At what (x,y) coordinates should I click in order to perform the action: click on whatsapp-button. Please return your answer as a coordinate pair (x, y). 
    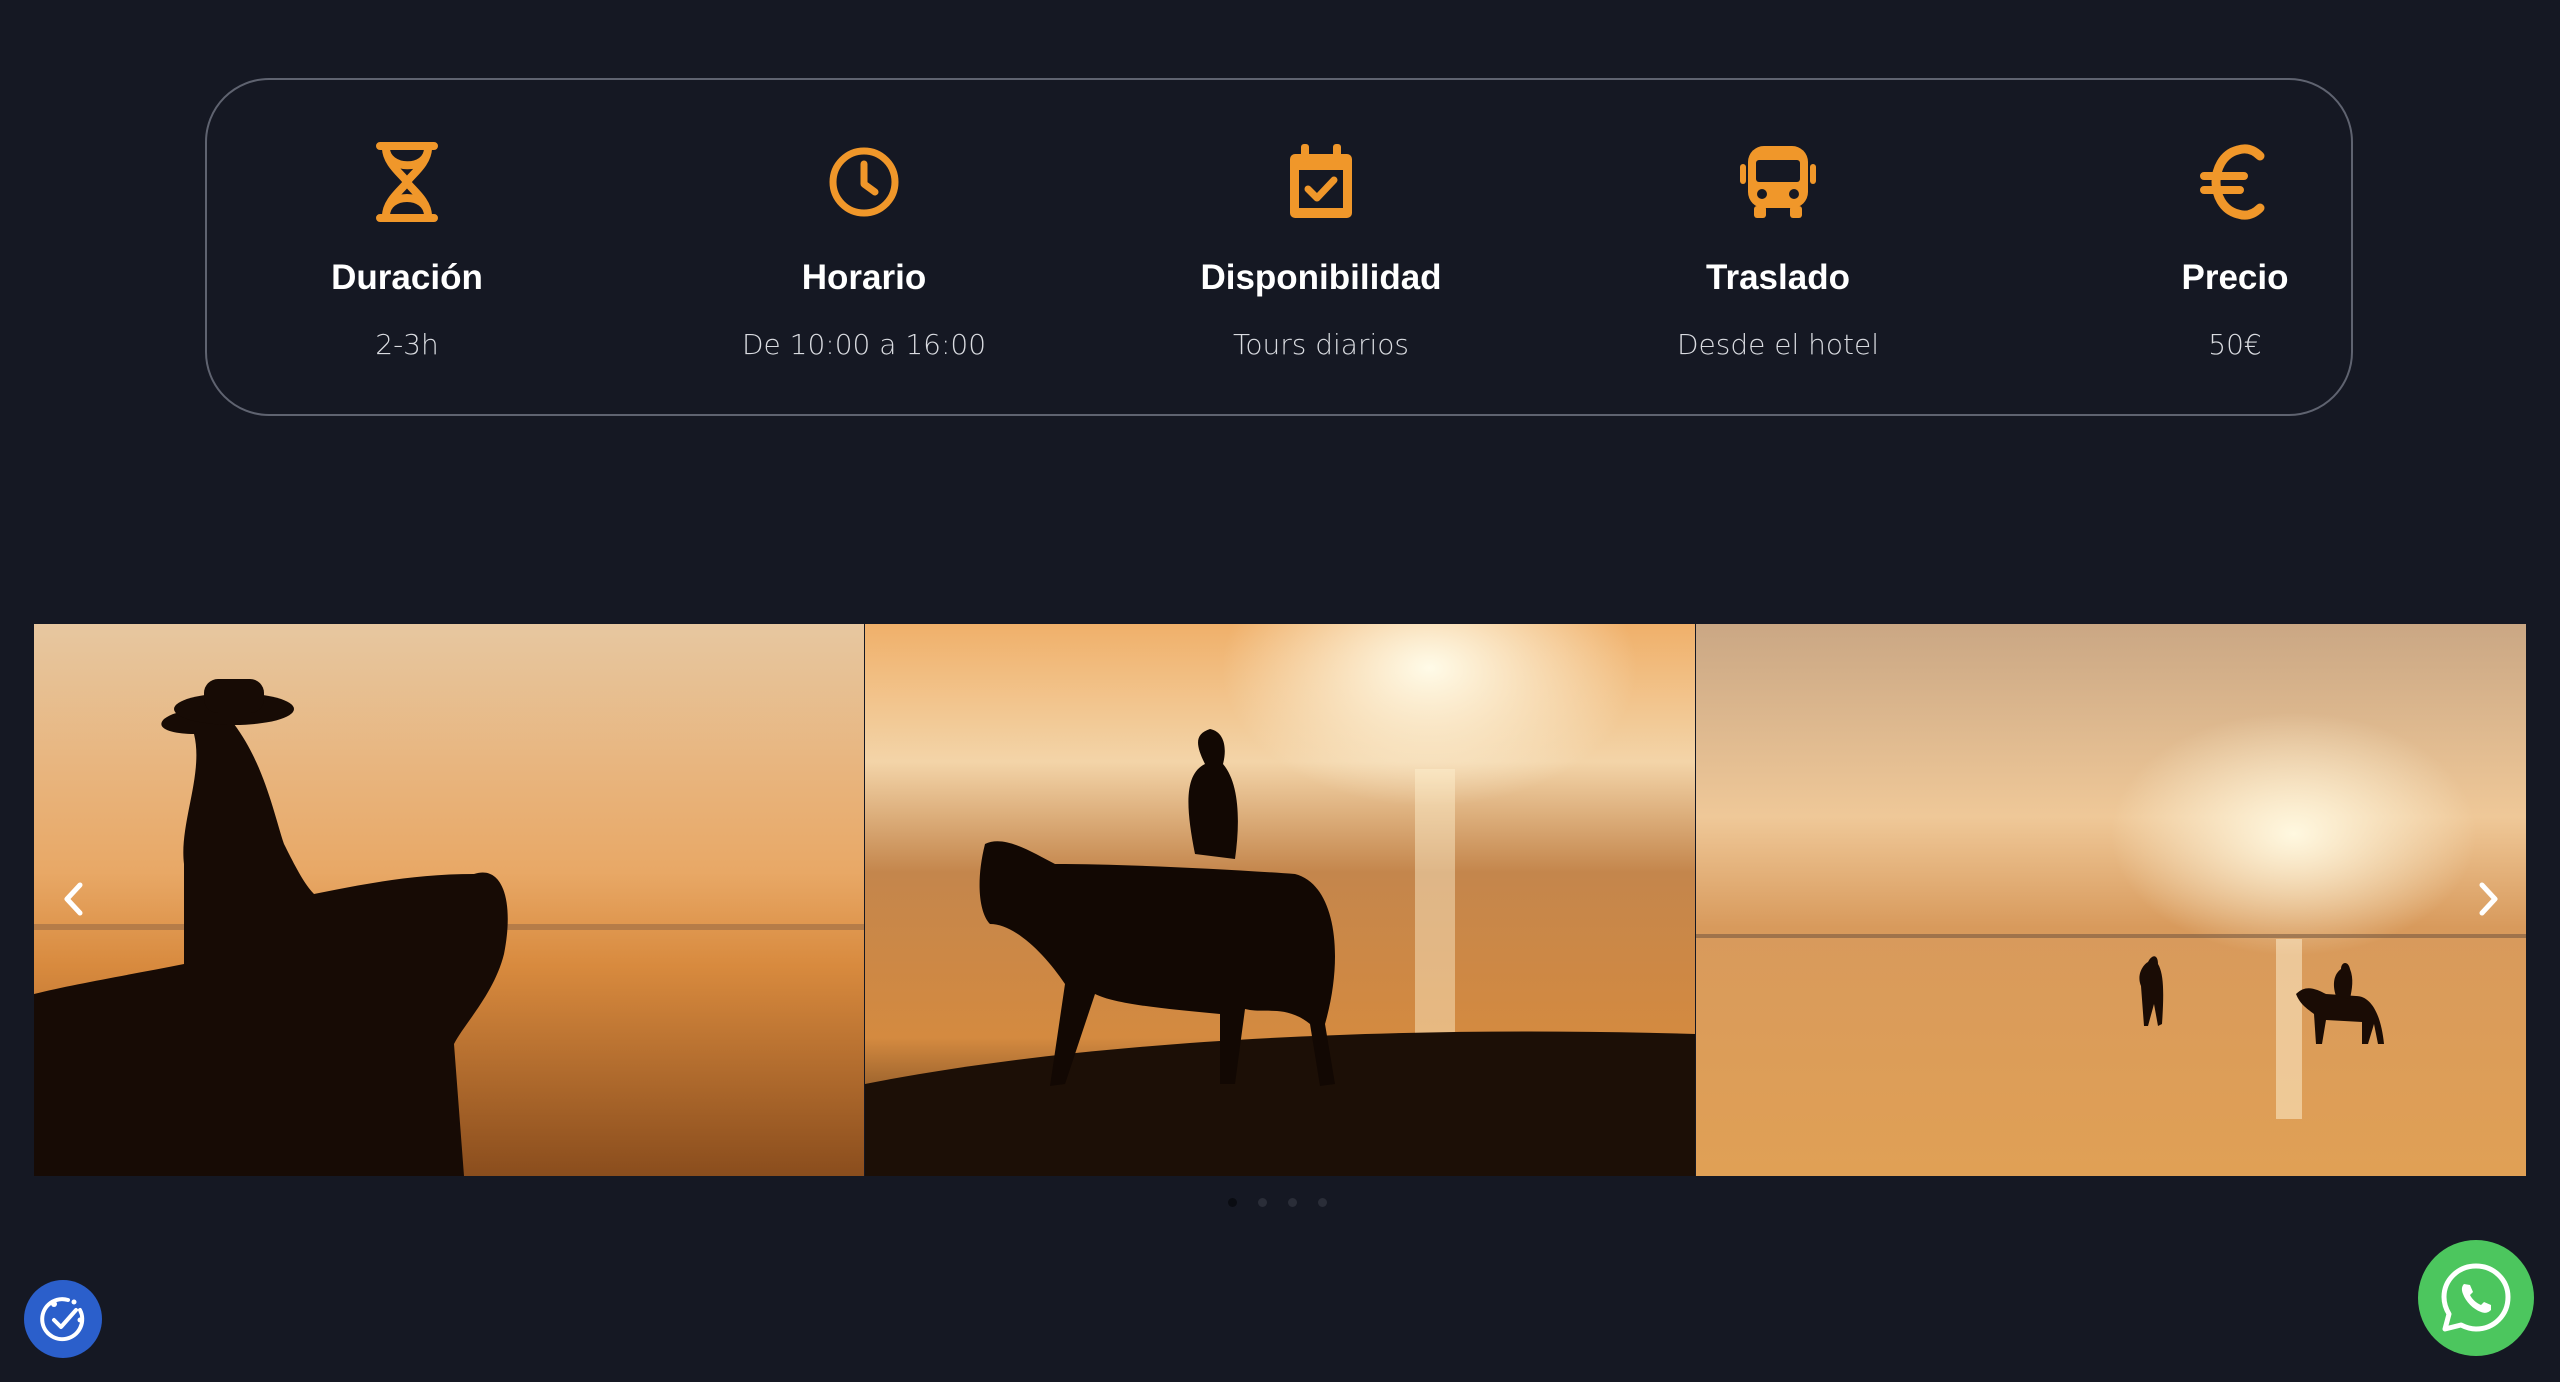
    Looking at the image, I should click on (2476, 1298).